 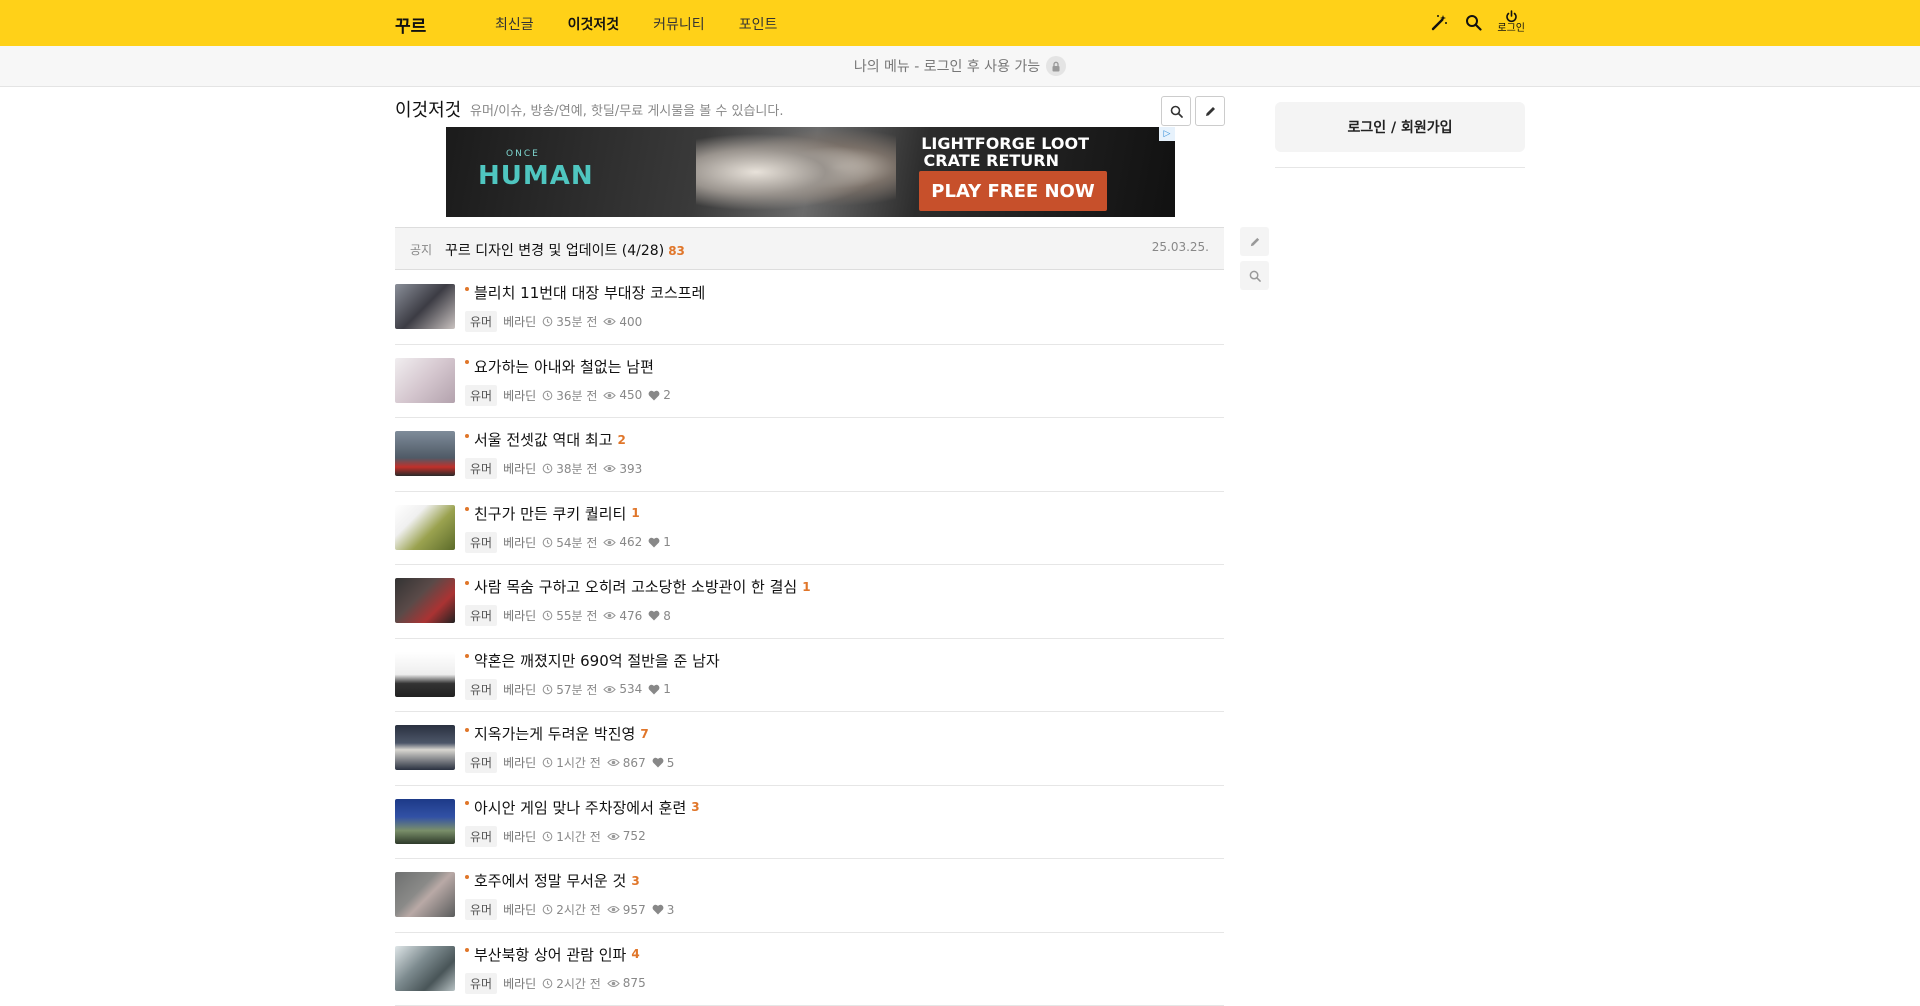 I want to click on post-meta: 유머 베라딘 1시간 전 867 5, so click(x=569, y=762).